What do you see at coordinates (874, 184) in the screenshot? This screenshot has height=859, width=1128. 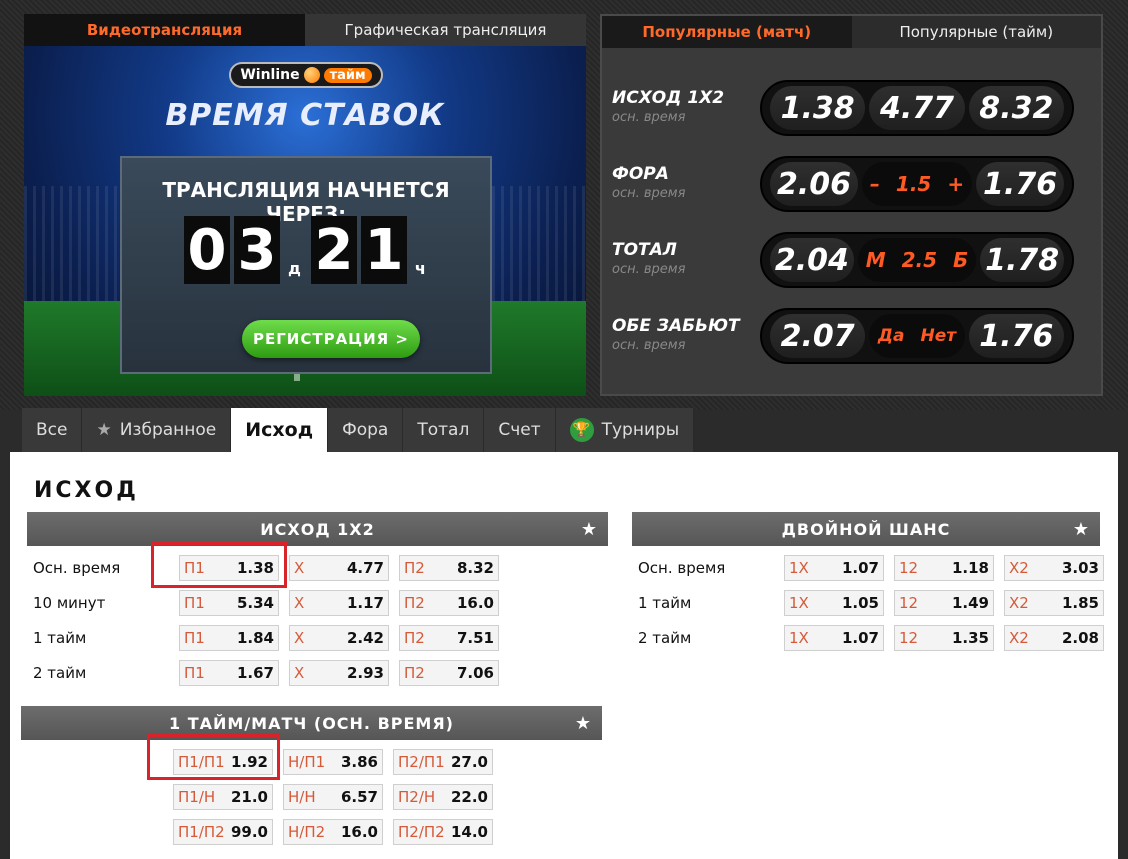 I see `minus-sign: –` at bounding box center [874, 184].